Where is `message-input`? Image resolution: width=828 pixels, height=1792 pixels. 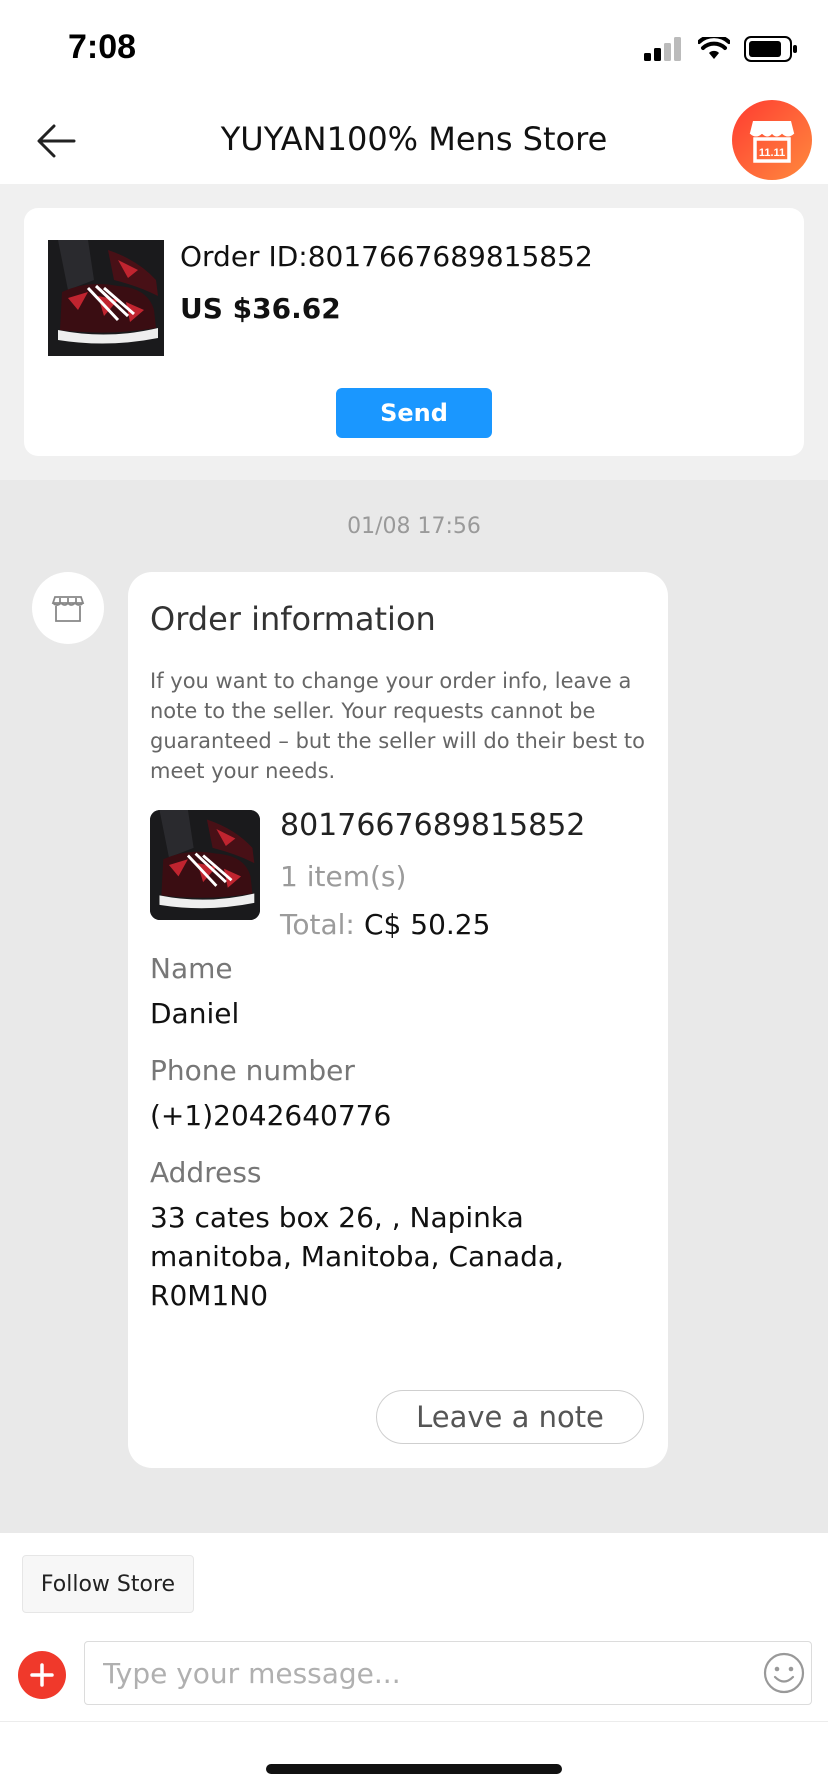 message-input is located at coordinates (448, 1673).